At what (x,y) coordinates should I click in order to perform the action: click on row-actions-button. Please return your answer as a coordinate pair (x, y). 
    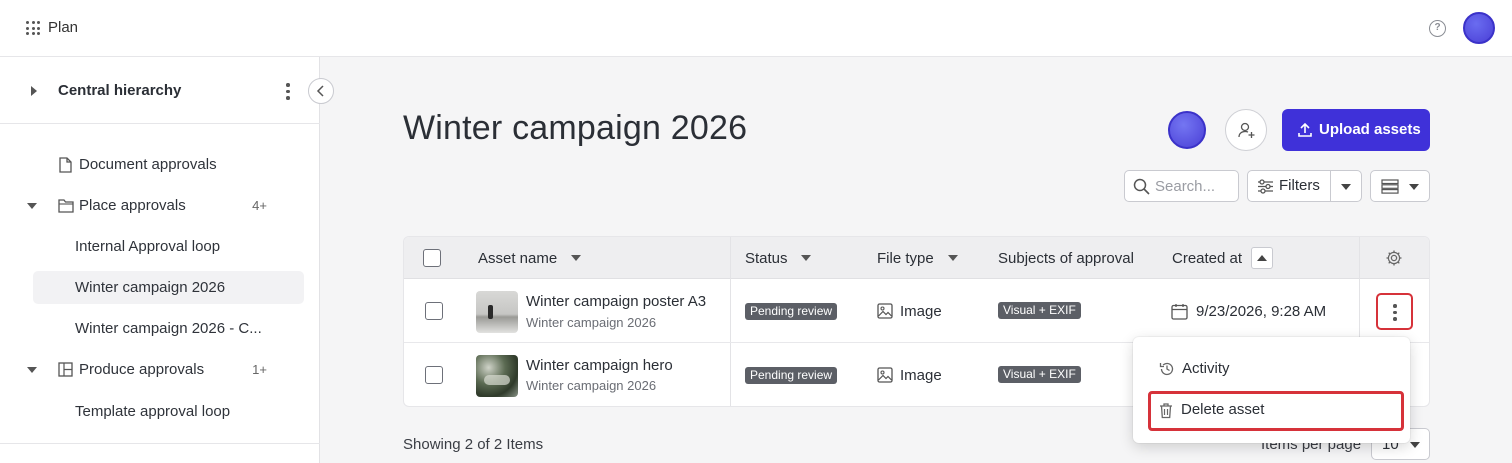
    Looking at the image, I should click on (1394, 311).